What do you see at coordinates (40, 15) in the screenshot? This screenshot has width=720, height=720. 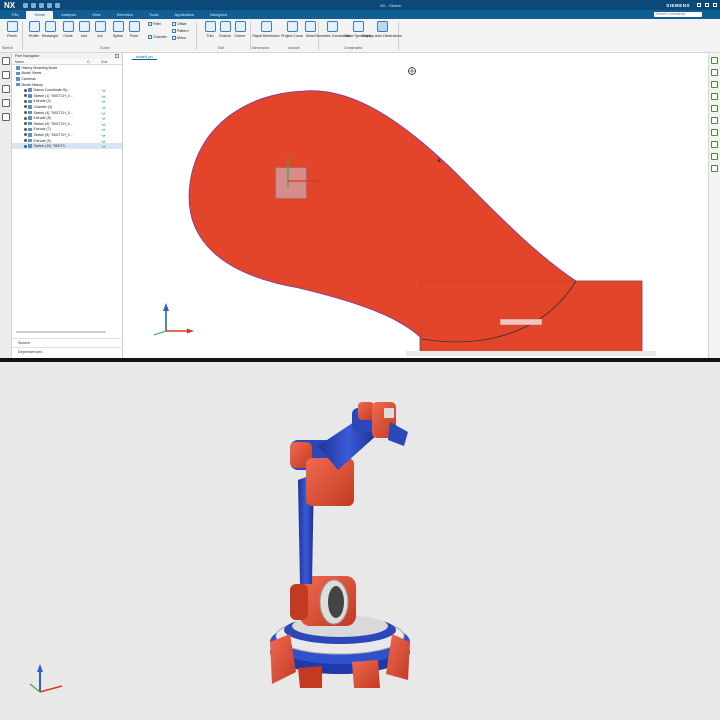 I see `tab-home: Home` at bounding box center [40, 15].